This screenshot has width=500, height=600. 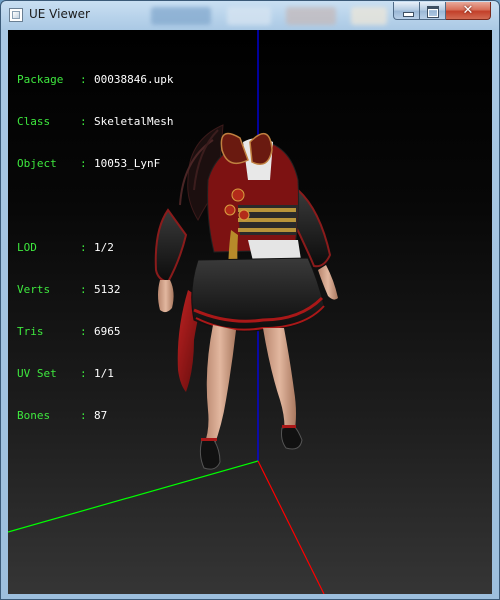 I want to click on info-value: 00038846.upk, so click(x=134, y=79).